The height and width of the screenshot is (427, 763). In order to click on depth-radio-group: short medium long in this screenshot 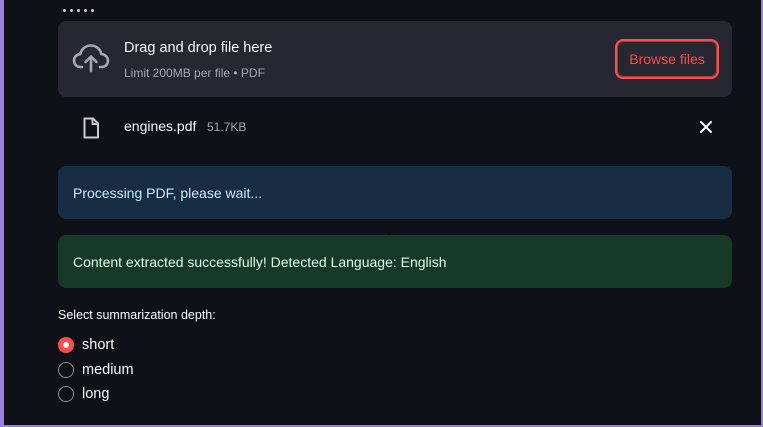, I will do `click(208, 370)`.